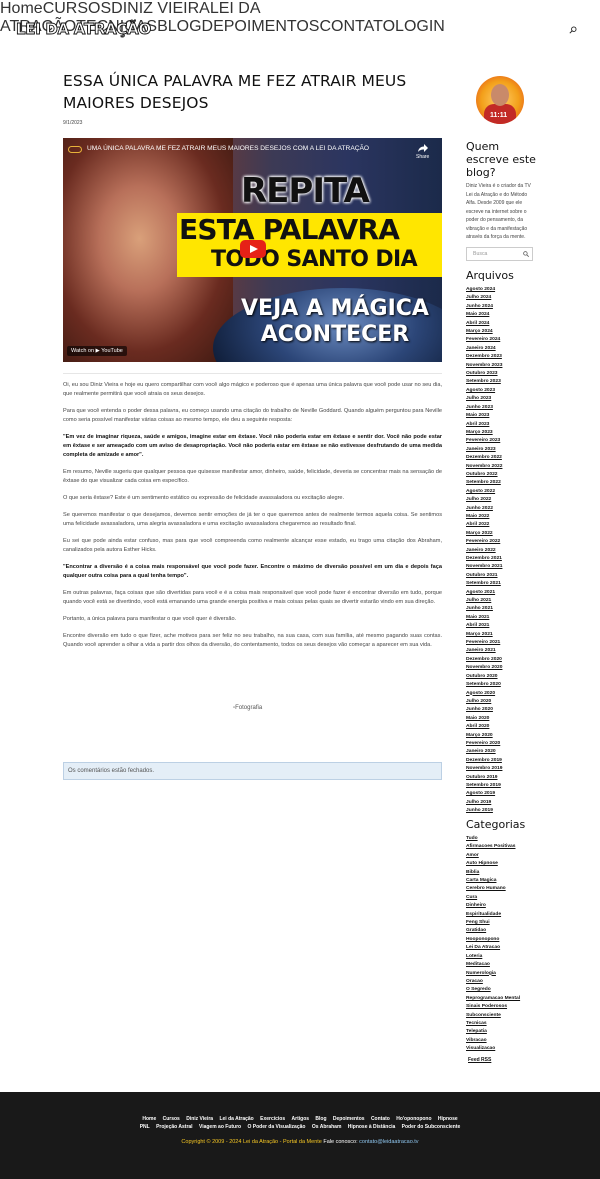 The width and height of the screenshot is (600, 1179). What do you see at coordinates (97, 351) in the screenshot?
I see `watch-on-youtube-button: Watch on ▶ YouTube` at bounding box center [97, 351].